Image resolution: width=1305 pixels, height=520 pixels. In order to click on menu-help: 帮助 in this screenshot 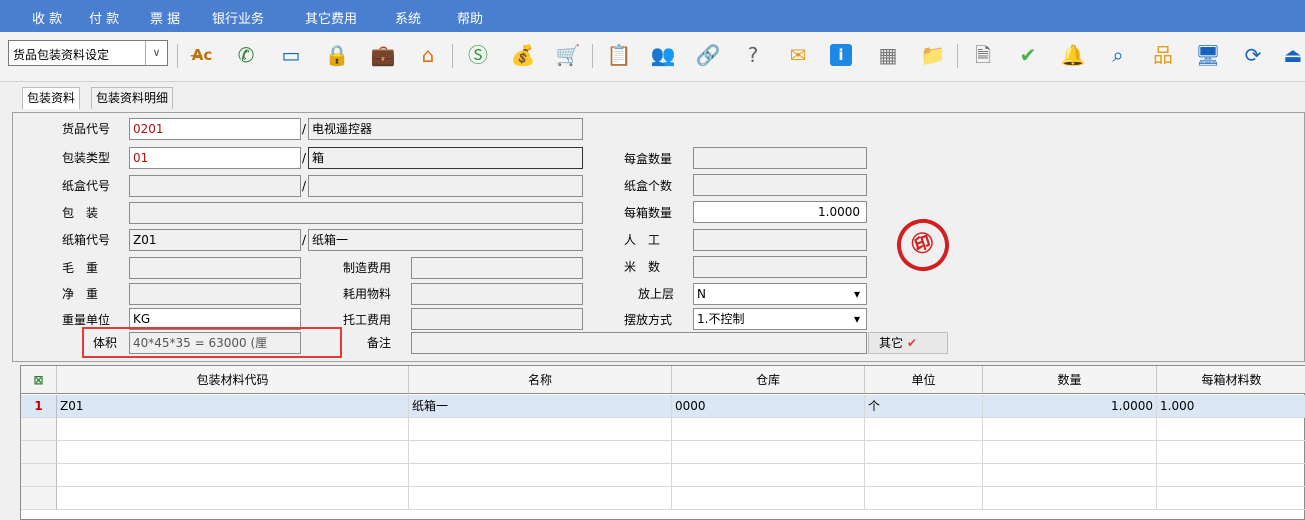, I will do `click(470, 17)`.